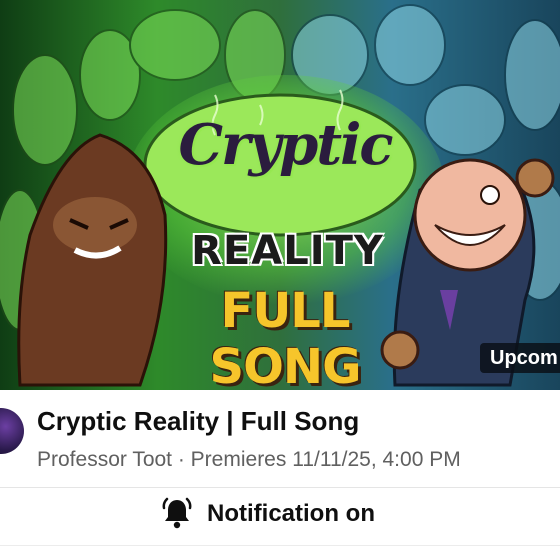  I want to click on thumbnail-title-cryptic: Cryptic, so click(285, 145).